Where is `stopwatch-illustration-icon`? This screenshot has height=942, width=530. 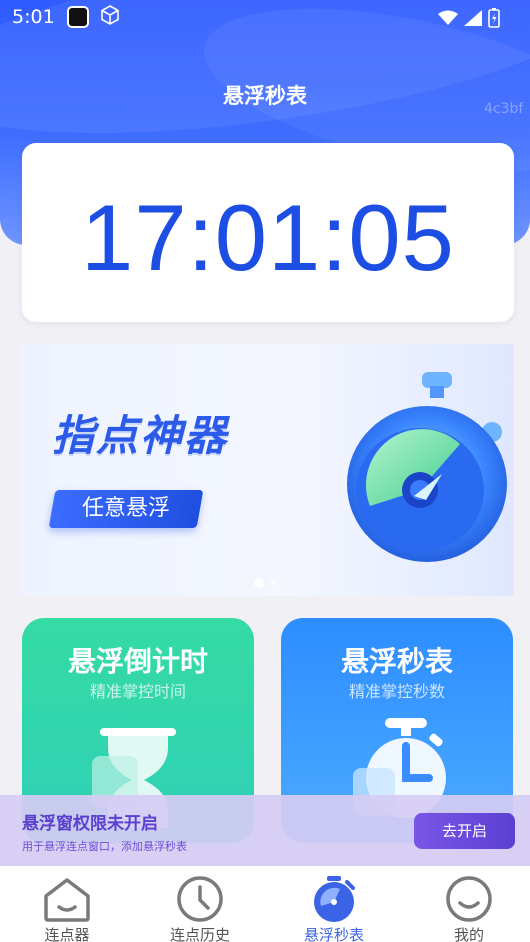
stopwatch-illustration-icon is located at coordinates (417, 469).